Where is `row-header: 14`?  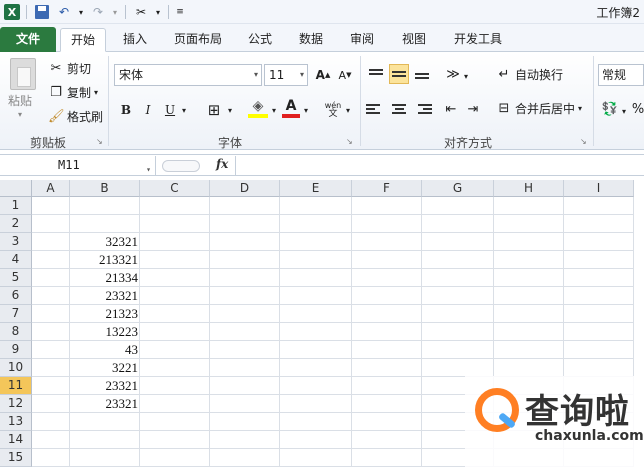
row-header: 14 is located at coordinates (16, 440).